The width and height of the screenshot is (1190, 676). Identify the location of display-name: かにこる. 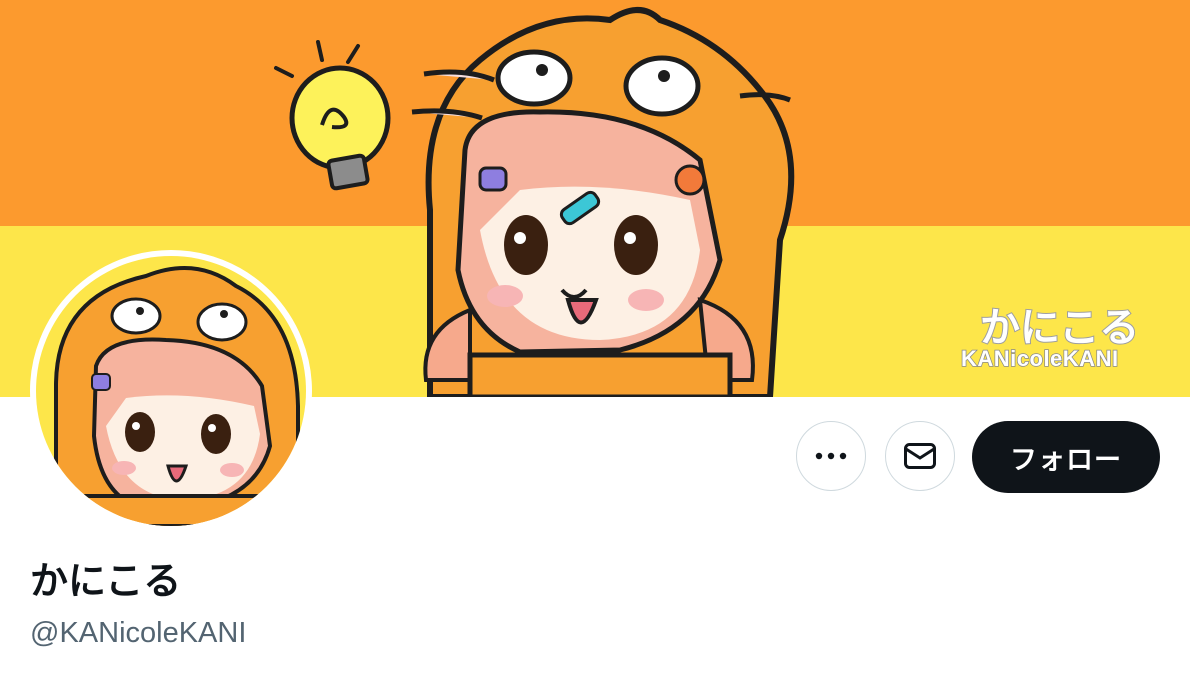
(106, 581).